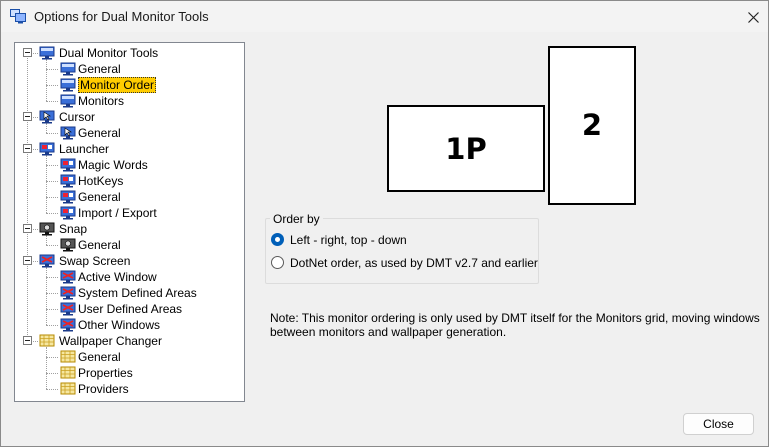  I want to click on tree-item: Magic Words, so click(129, 165).